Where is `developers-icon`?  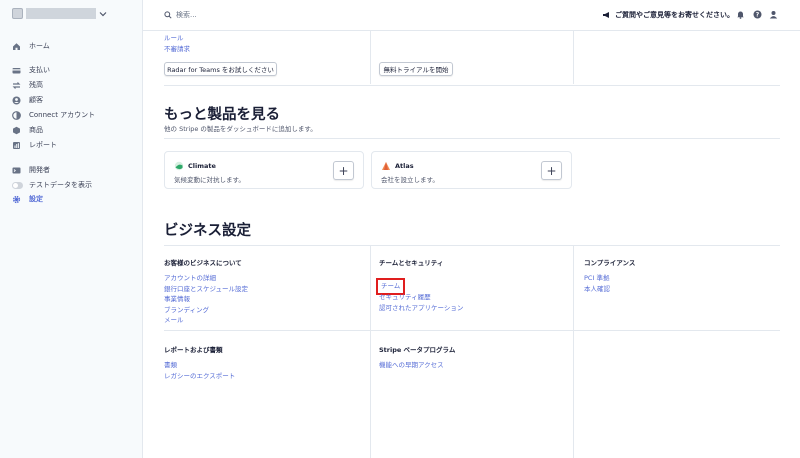 developers-icon is located at coordinates (16, 170).